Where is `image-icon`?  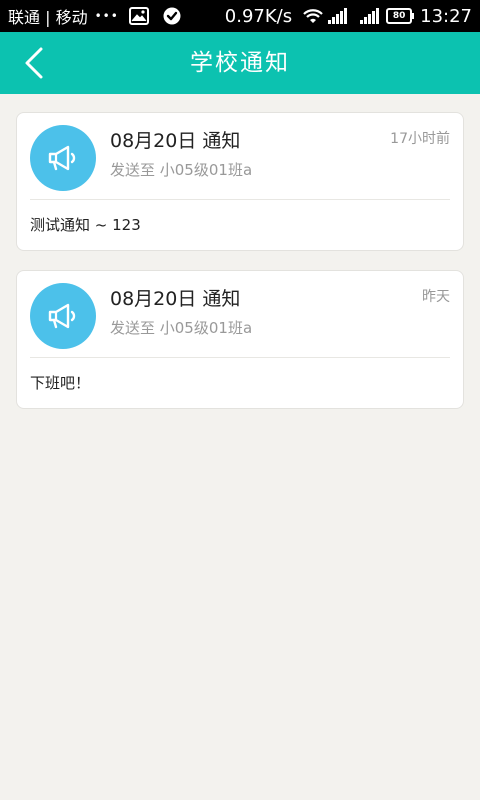
image-icon is located at coordinates (138, 16).